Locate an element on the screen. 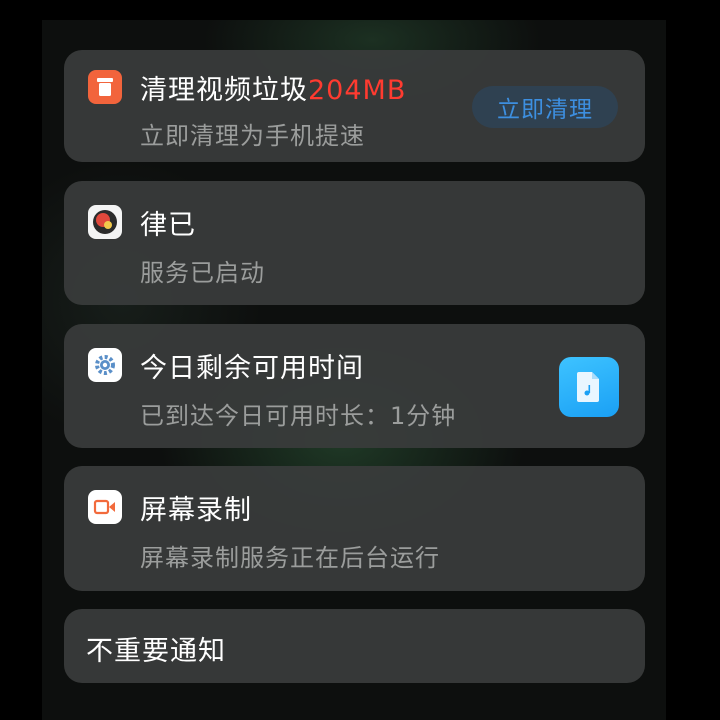  notification-title: 清理视频垃圾204MB is located at coordinates (273, 87).